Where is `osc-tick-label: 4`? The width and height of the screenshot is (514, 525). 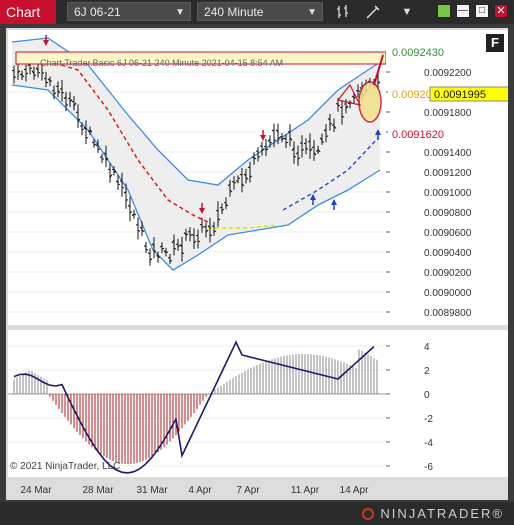 osc-tick-label: 4 is located at coordinates (427, 347).